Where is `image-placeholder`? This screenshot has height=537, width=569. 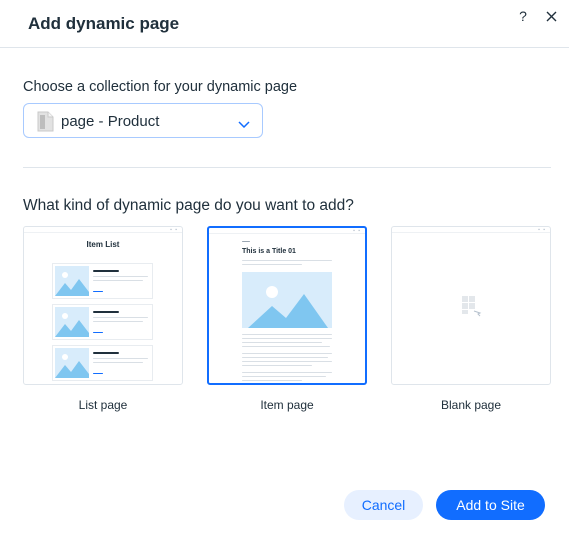 image-placeholder is located at coordinates (287, 300).